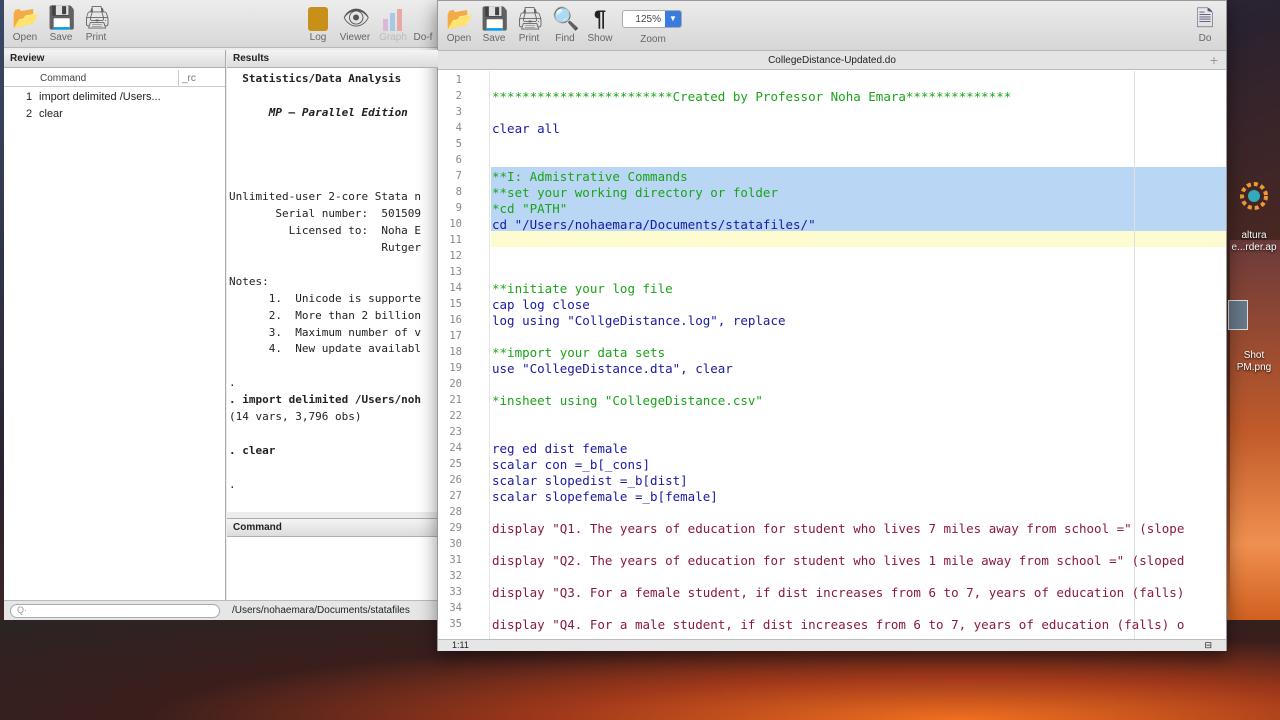 The height and width of the screenshot is (720, 1280). Describe the element at coordinates (332, 59) in the screenshot. I see `results-pane-title: Results` at that location.